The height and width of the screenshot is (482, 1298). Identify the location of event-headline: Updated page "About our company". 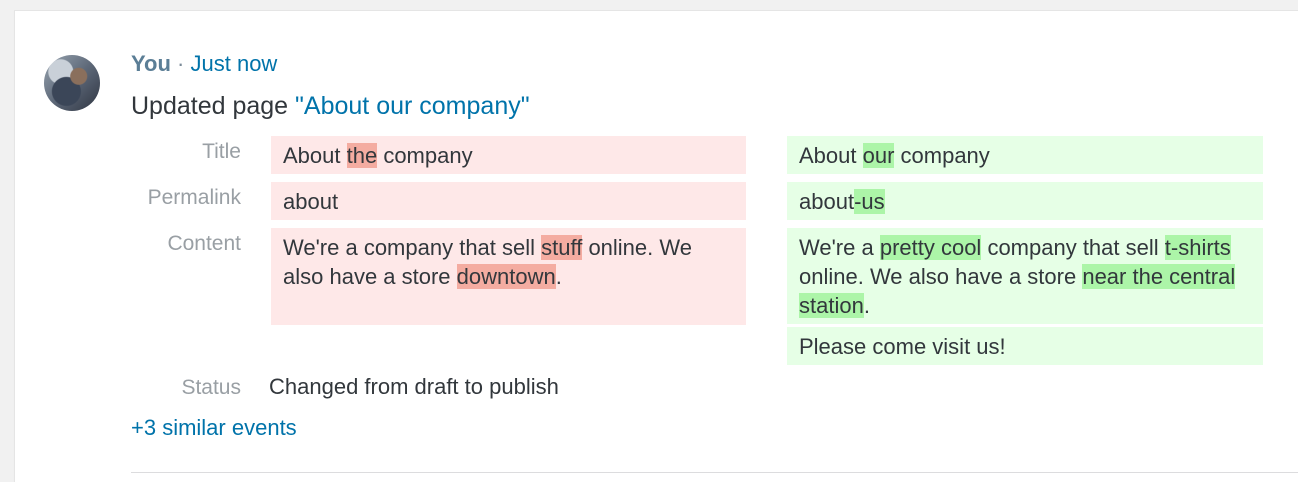
(330, 106).